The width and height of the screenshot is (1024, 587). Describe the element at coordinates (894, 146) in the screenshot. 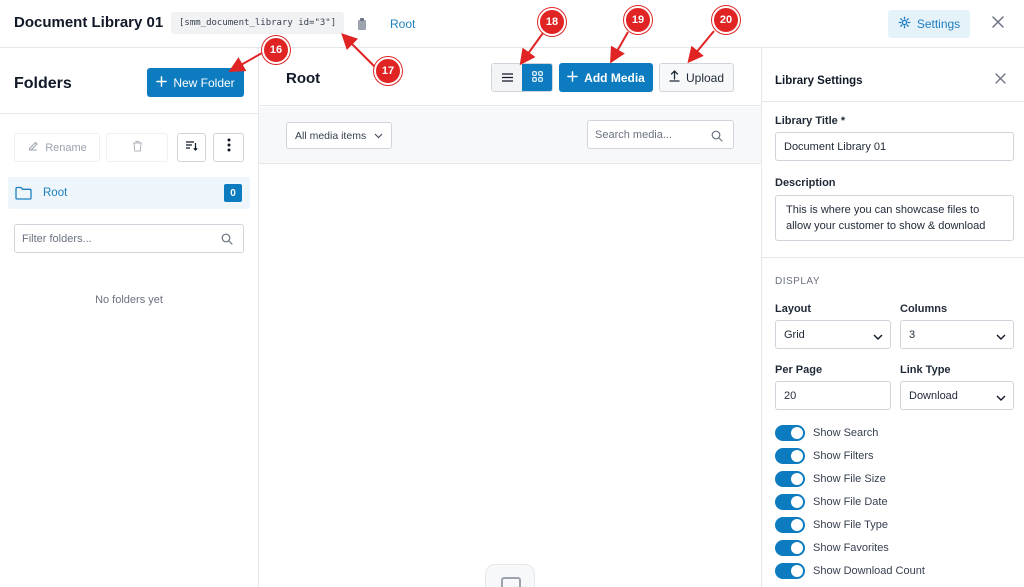

I see `library-title-field` at that location.